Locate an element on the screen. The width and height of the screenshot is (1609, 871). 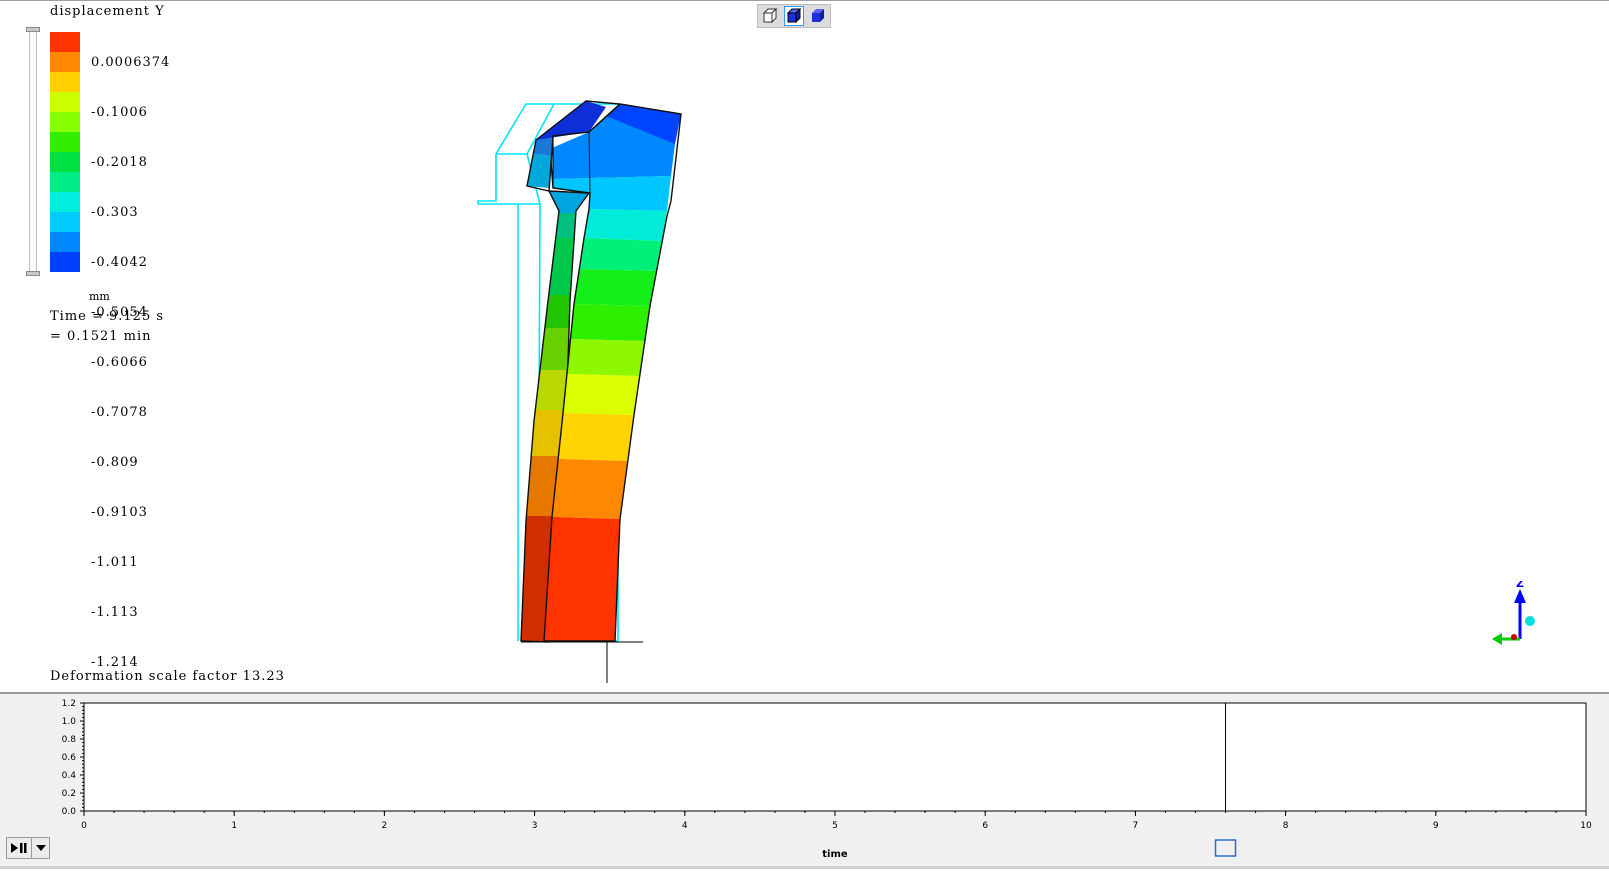
play-pause-button is located at coordinates (19, 848).